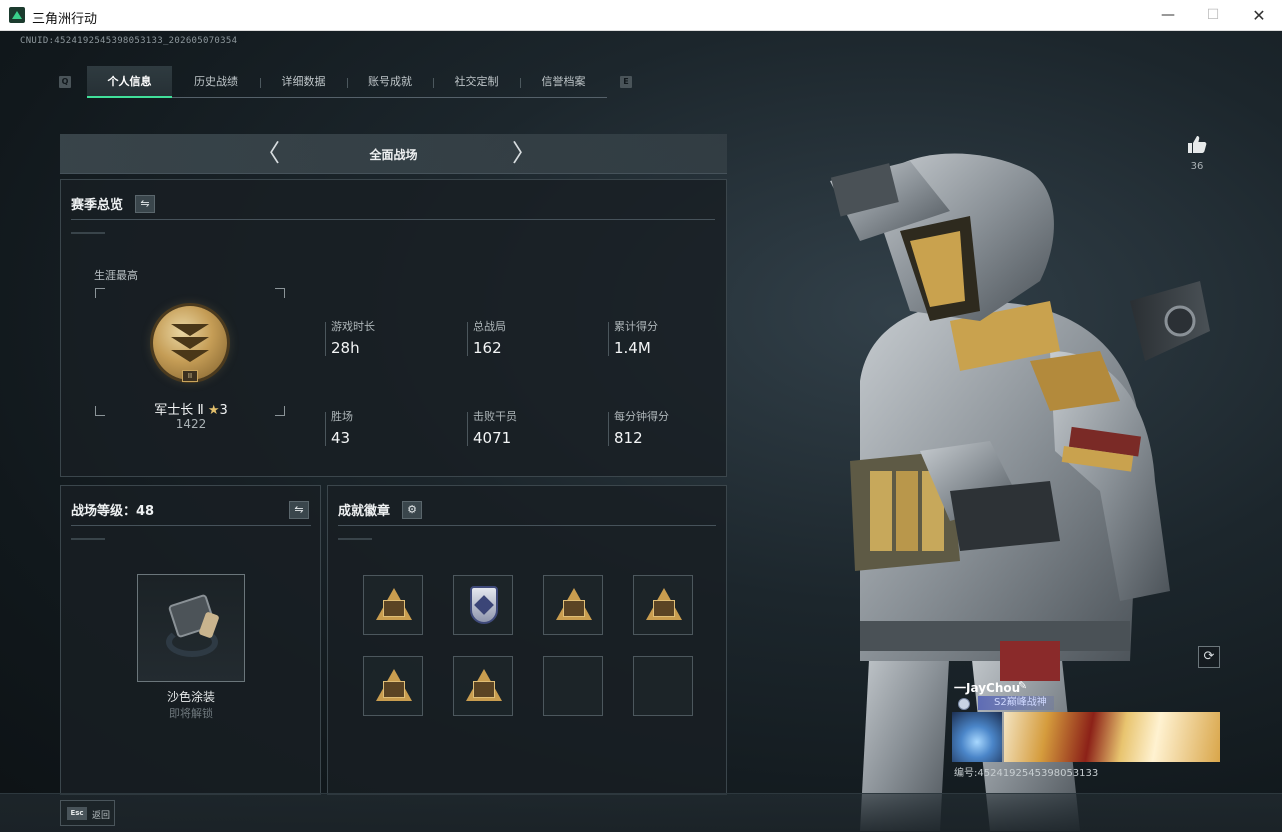 This screenshot has width=1282, height=832. I want to click on tab-strip: 个人信息 历史战绩 详细数据 账号成就 社交定制 信誉档案, so click(347, 82).